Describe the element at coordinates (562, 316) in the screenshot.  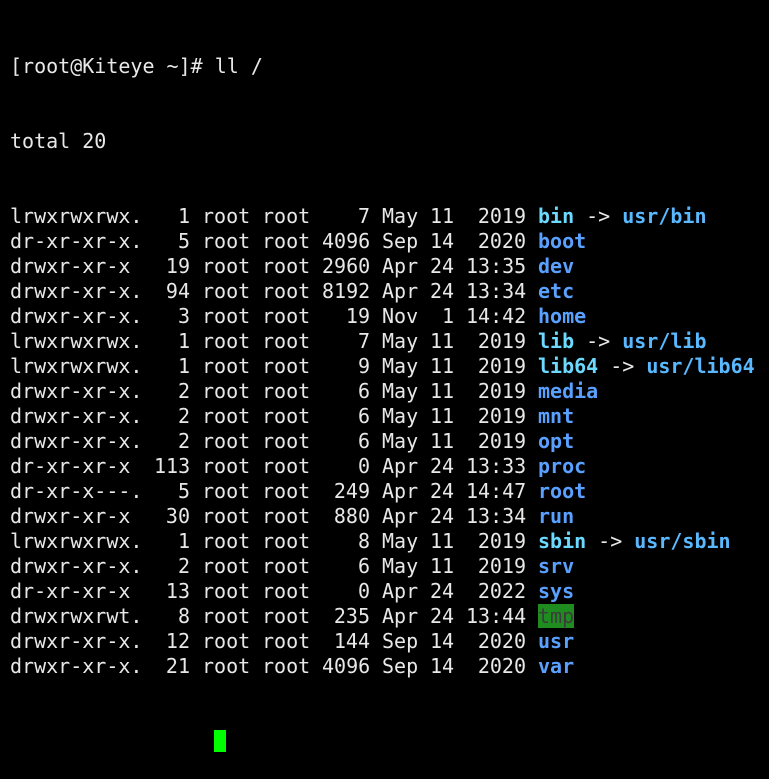
I see `file-name: home` at that location.